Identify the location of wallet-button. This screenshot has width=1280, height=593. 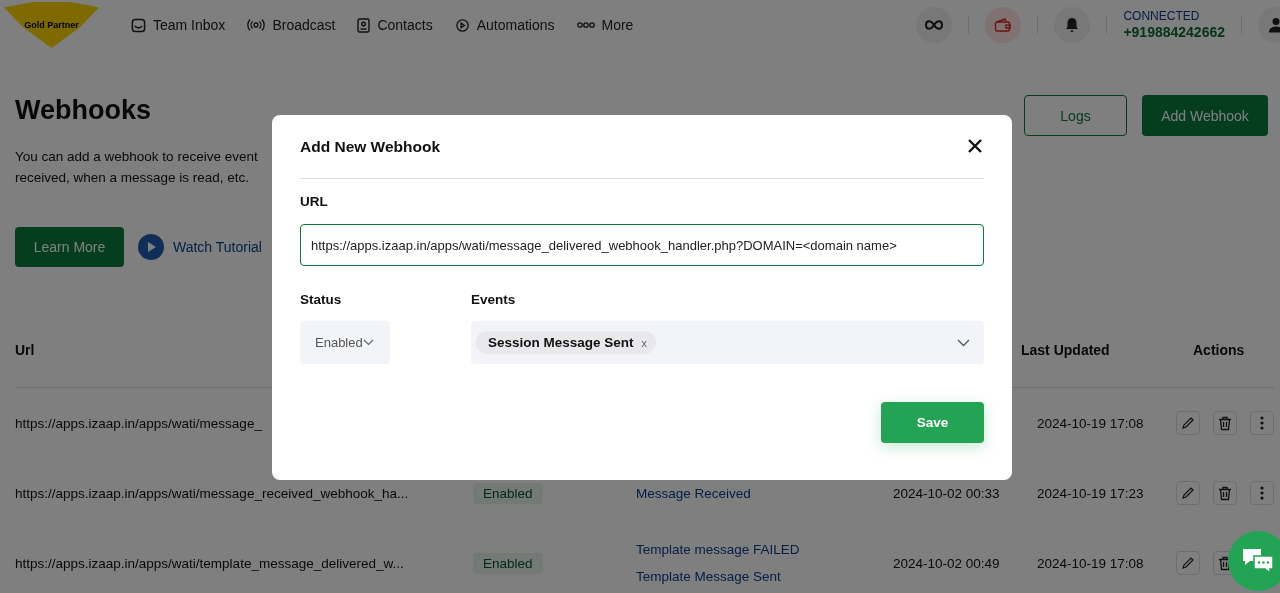
(1003, 25).